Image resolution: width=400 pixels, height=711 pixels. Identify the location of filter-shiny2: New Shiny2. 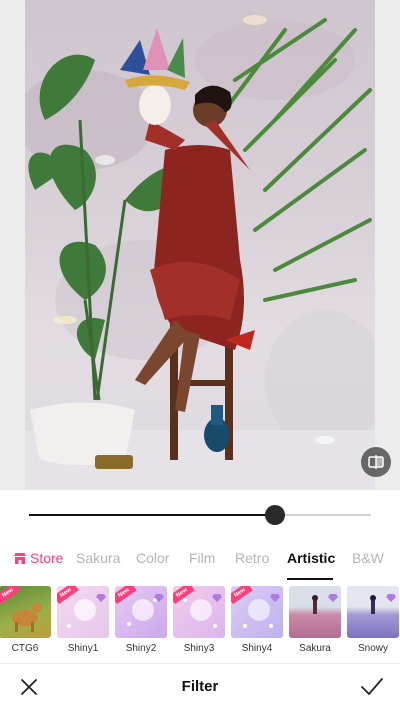
(141, 620).